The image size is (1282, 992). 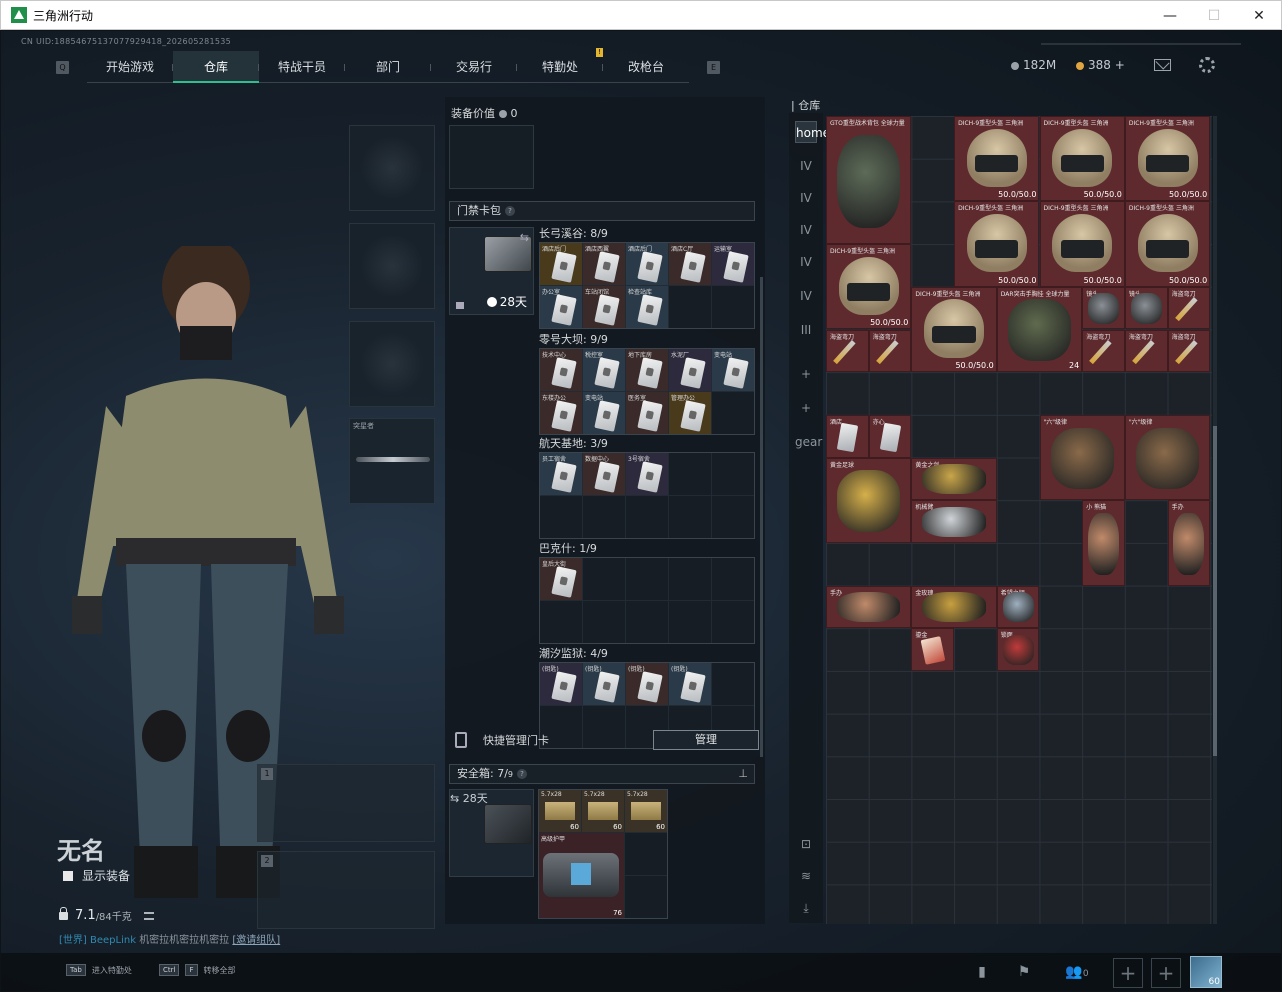 What do you see at coordinates (761, 517) in the screenshot?
I see `keybag-scrollbar` at bounding box center [761, 517].